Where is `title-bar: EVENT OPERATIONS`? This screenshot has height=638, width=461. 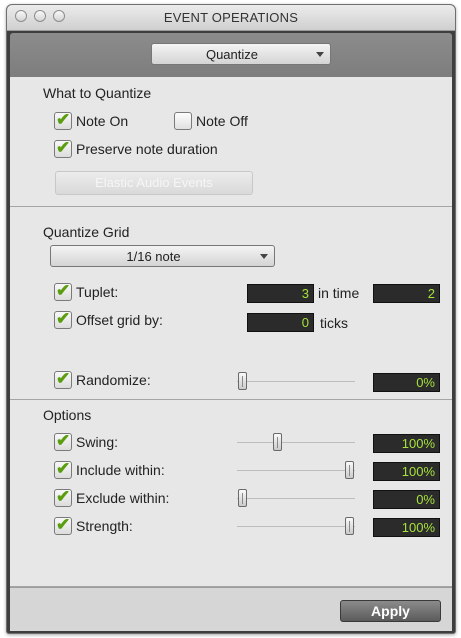 title-bar: EVENT OPERATIONS is located at coordinates (231, 18).